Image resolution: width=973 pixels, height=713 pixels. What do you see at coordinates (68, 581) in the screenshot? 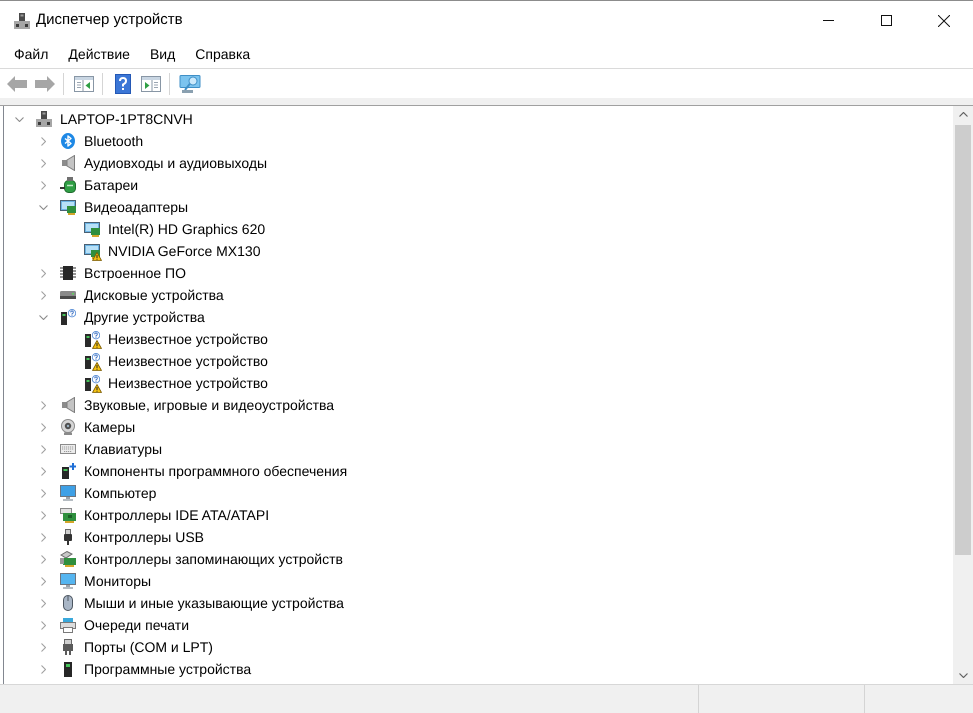
I see `monitor-icon` at bounding box center [68, 581].